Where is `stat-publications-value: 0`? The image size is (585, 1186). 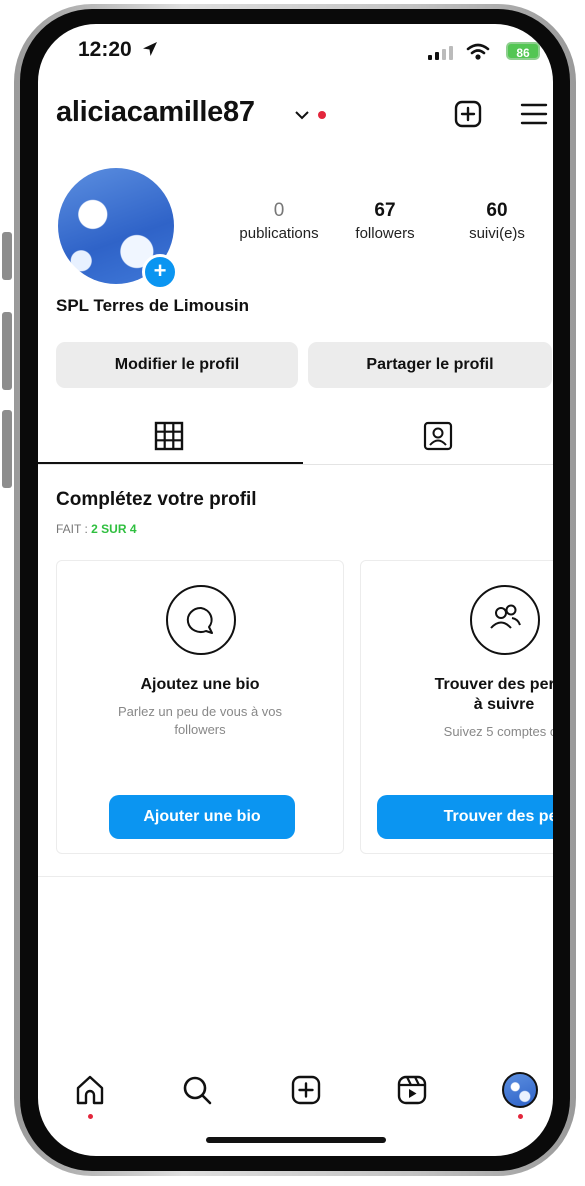 stat-publications-value: 0 is located at coordinates (279, 210).